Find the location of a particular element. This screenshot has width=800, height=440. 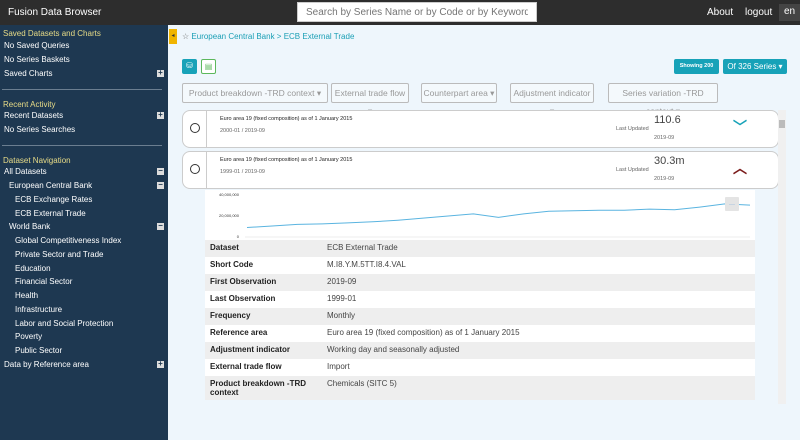

no-series-baskets: No Series Baskets is located at coordinates (37, 59).